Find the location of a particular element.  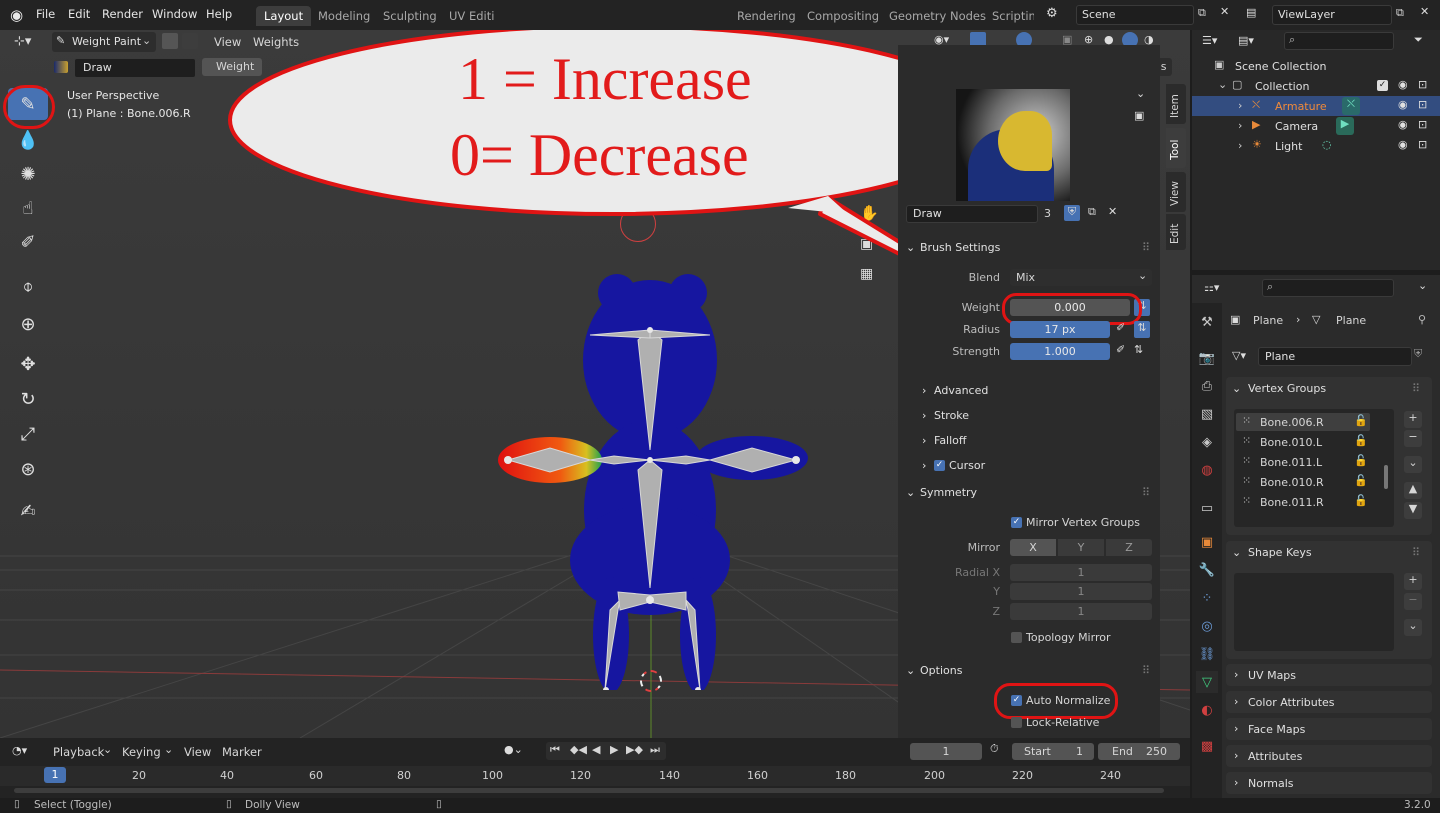

sidebar-brush-name-field: Draw is located at coordinates (972, 214).